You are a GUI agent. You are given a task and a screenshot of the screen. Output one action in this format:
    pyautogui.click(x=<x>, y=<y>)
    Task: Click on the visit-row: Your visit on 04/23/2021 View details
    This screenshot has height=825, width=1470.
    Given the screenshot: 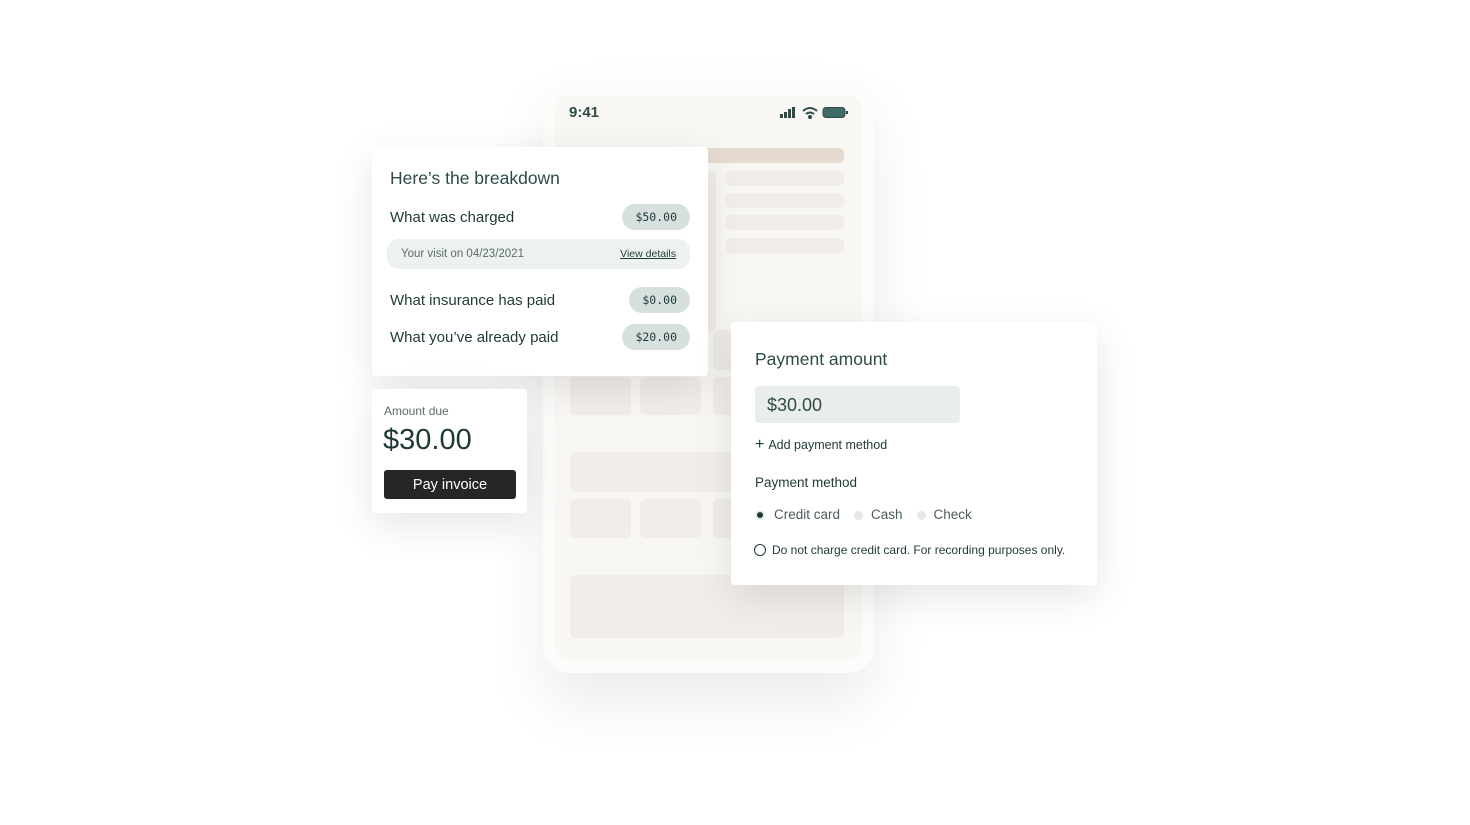 What is the action you would take?
    pyautogui.click(x=538, y=254)
    